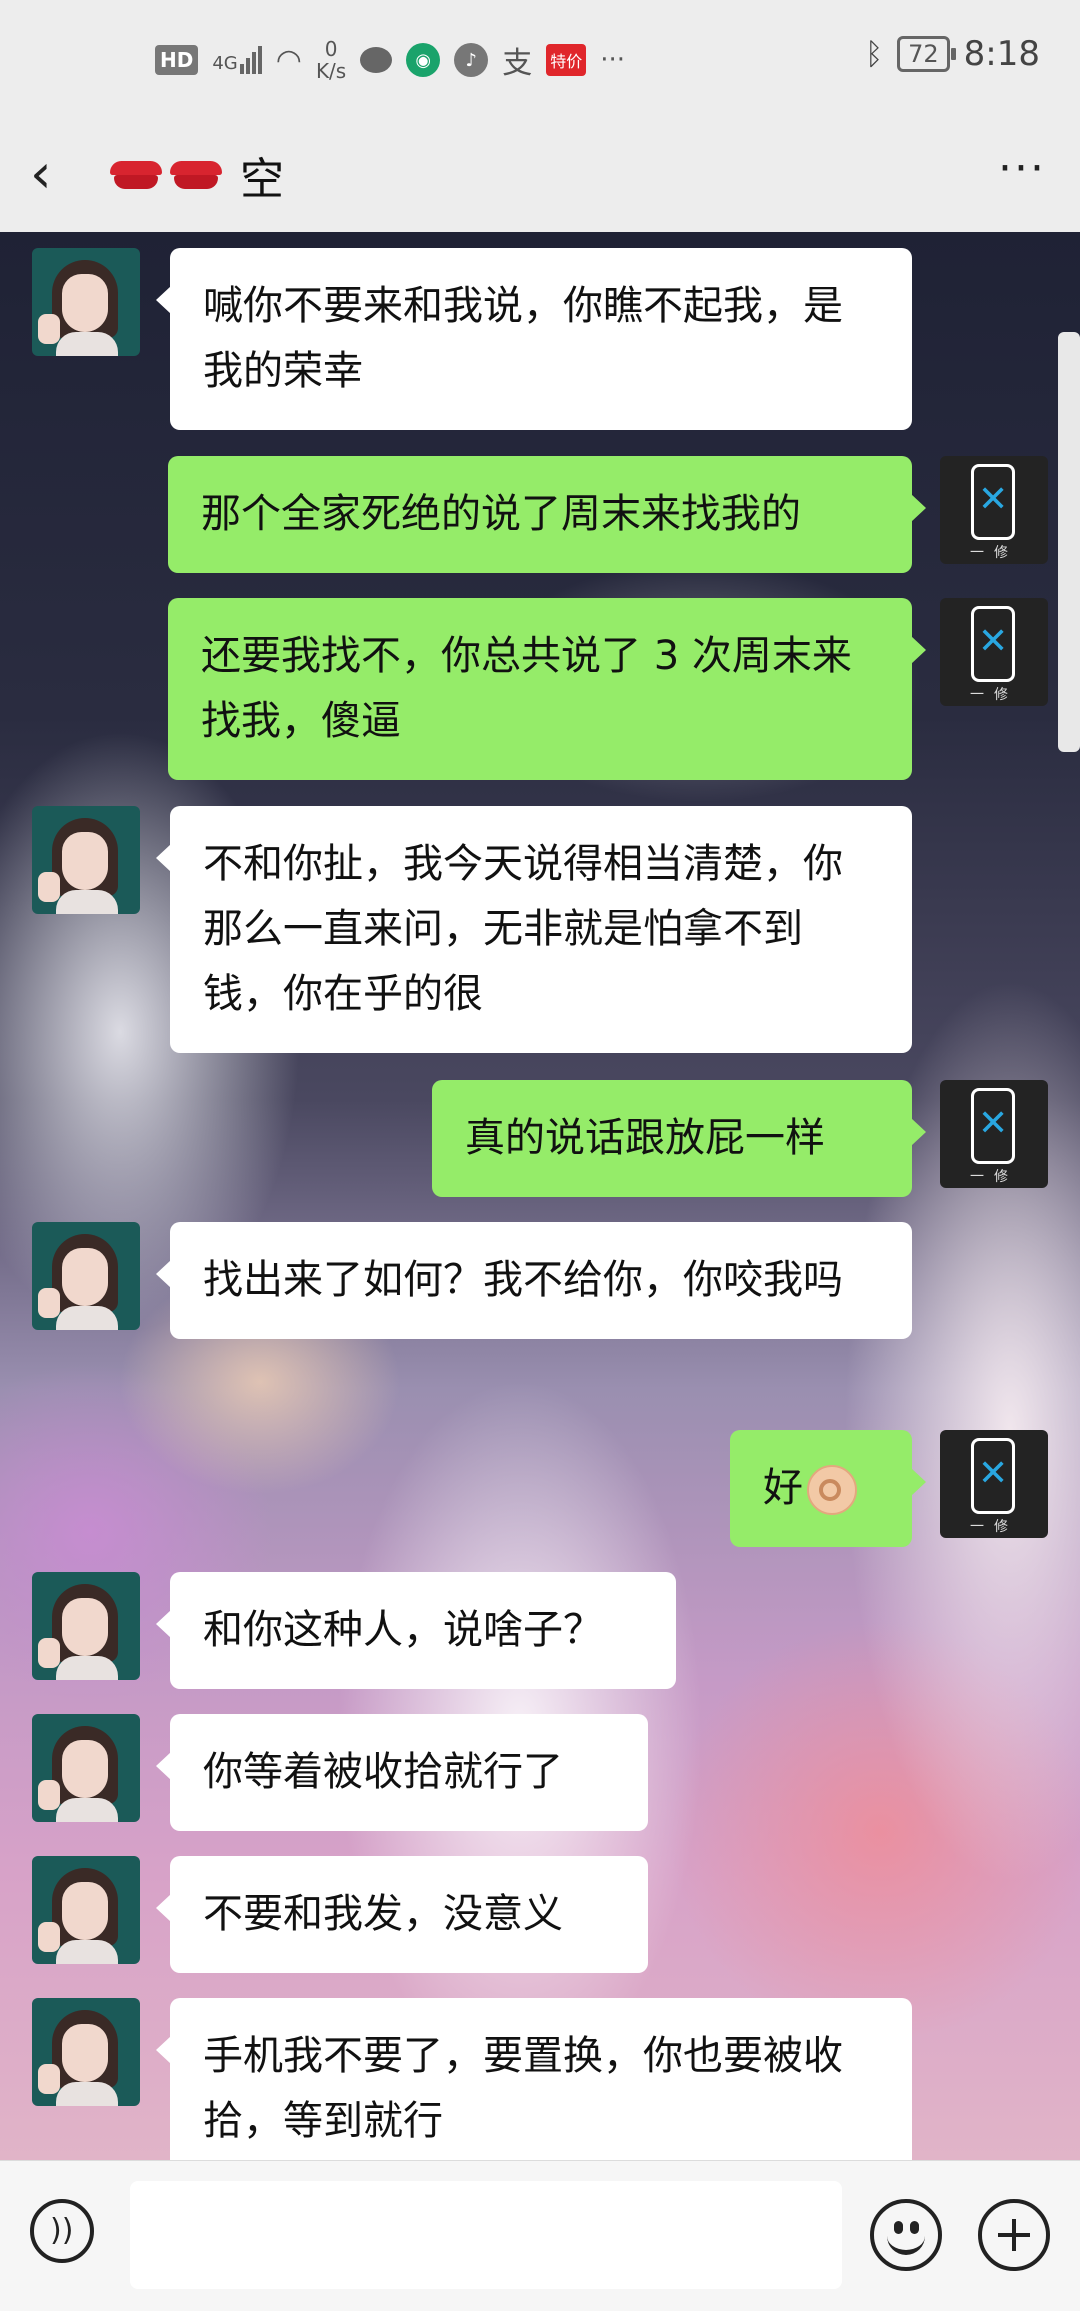 The height and width of the screenshot is (2311, 1080). I want to click on smiley-face-icon, so click(898, 2227).